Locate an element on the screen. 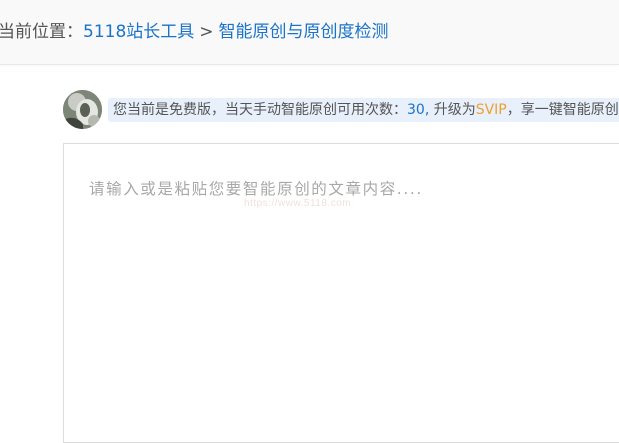 The width and height of the screenshot is (619, 443). breadcrumb-bar: 当前位置：5118站长工具 > 智能原创与原创度检测 is located at coordinates (309, 32).